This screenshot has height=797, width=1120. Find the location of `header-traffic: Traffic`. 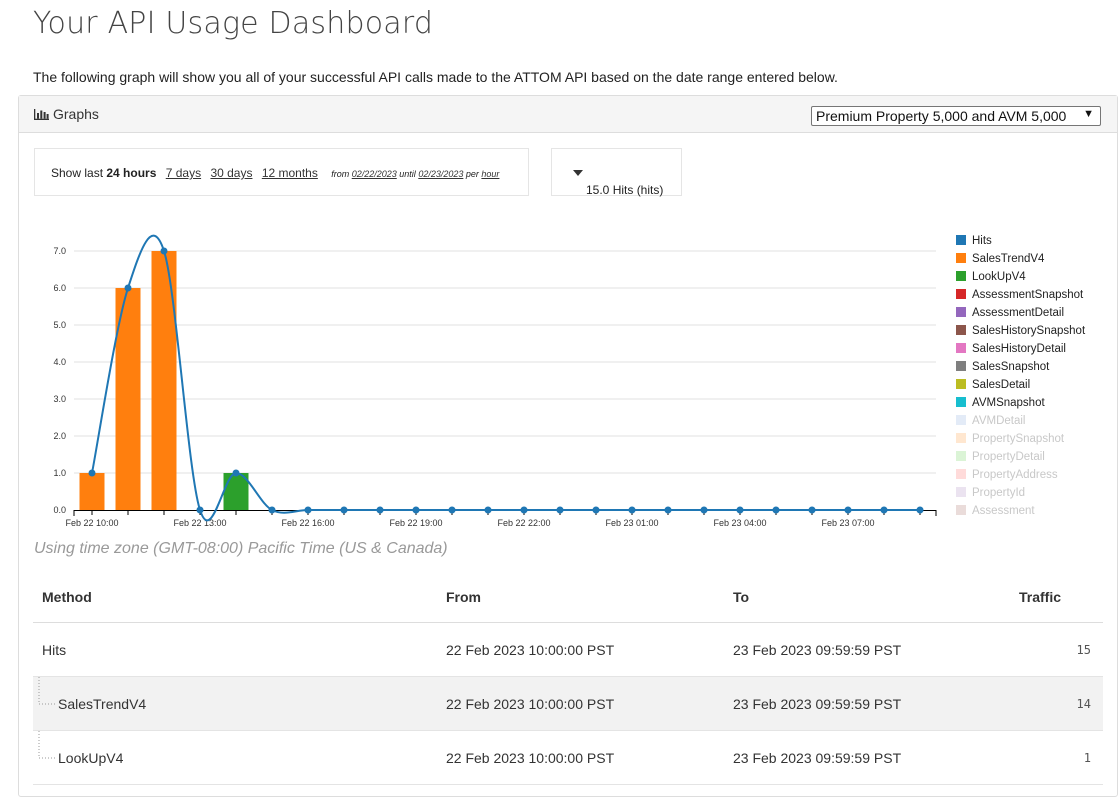

header-traffic: Traffic is located at coordinates (1039, 597).